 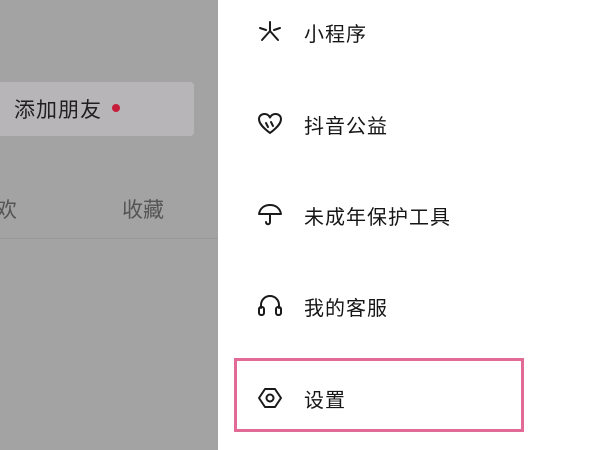 I want to click on tab-favorites: 收藏, so click(x=143, y=209).